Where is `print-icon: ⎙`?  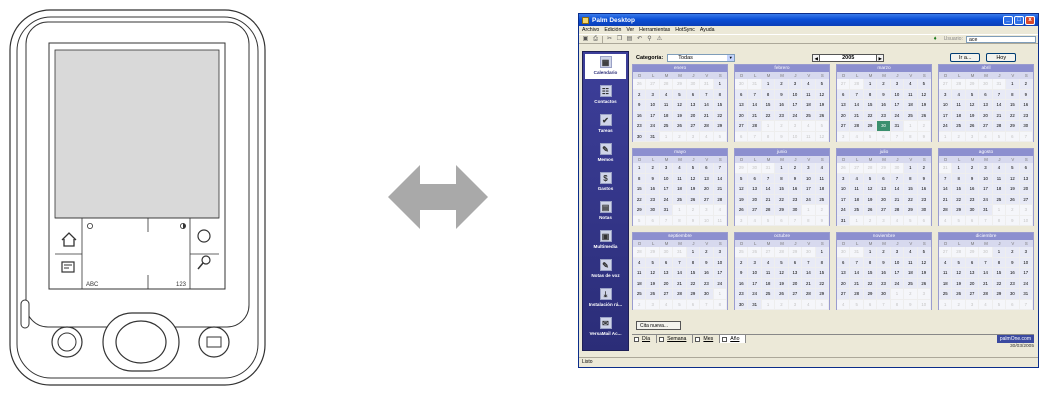 print-icon: ⎙ is located at coordinates (595, 39).